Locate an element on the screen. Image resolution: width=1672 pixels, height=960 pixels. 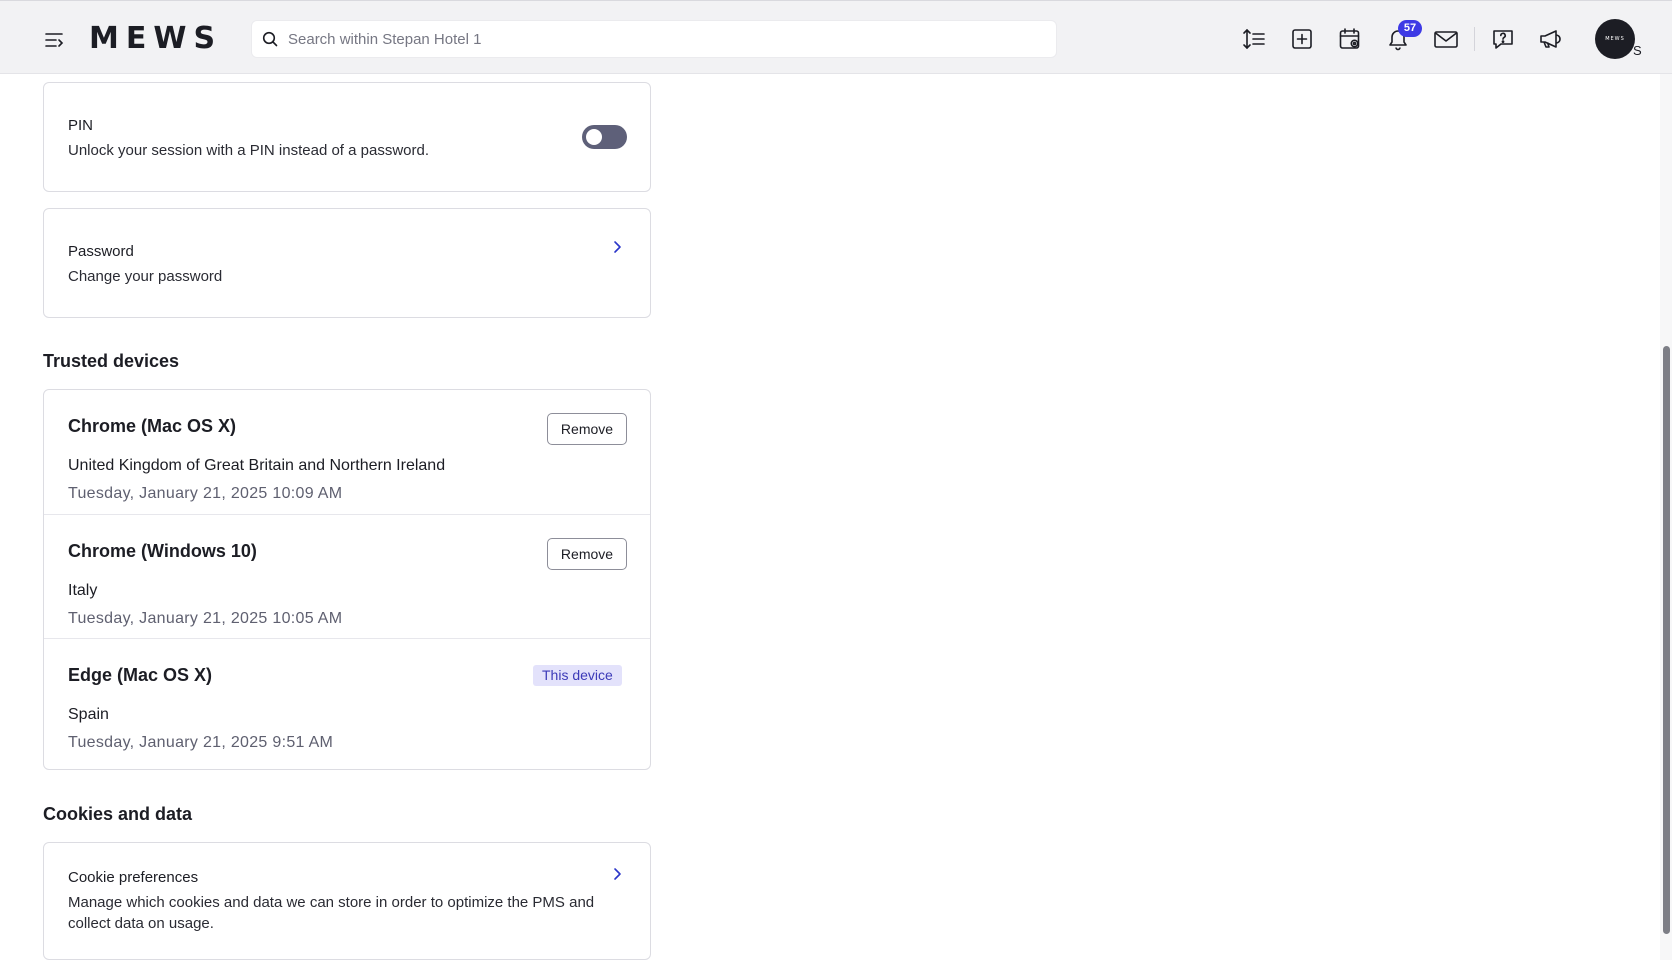
line-spacing-icon is located at coordinates (1254, 39).